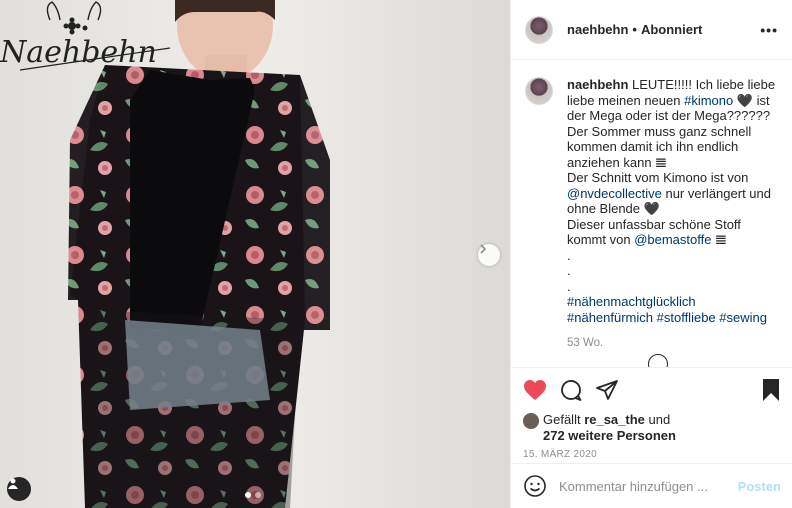 The height and width of the screenshot is (508, 792). I want to click on post-date: 15. März 2020, so click(560, 454).